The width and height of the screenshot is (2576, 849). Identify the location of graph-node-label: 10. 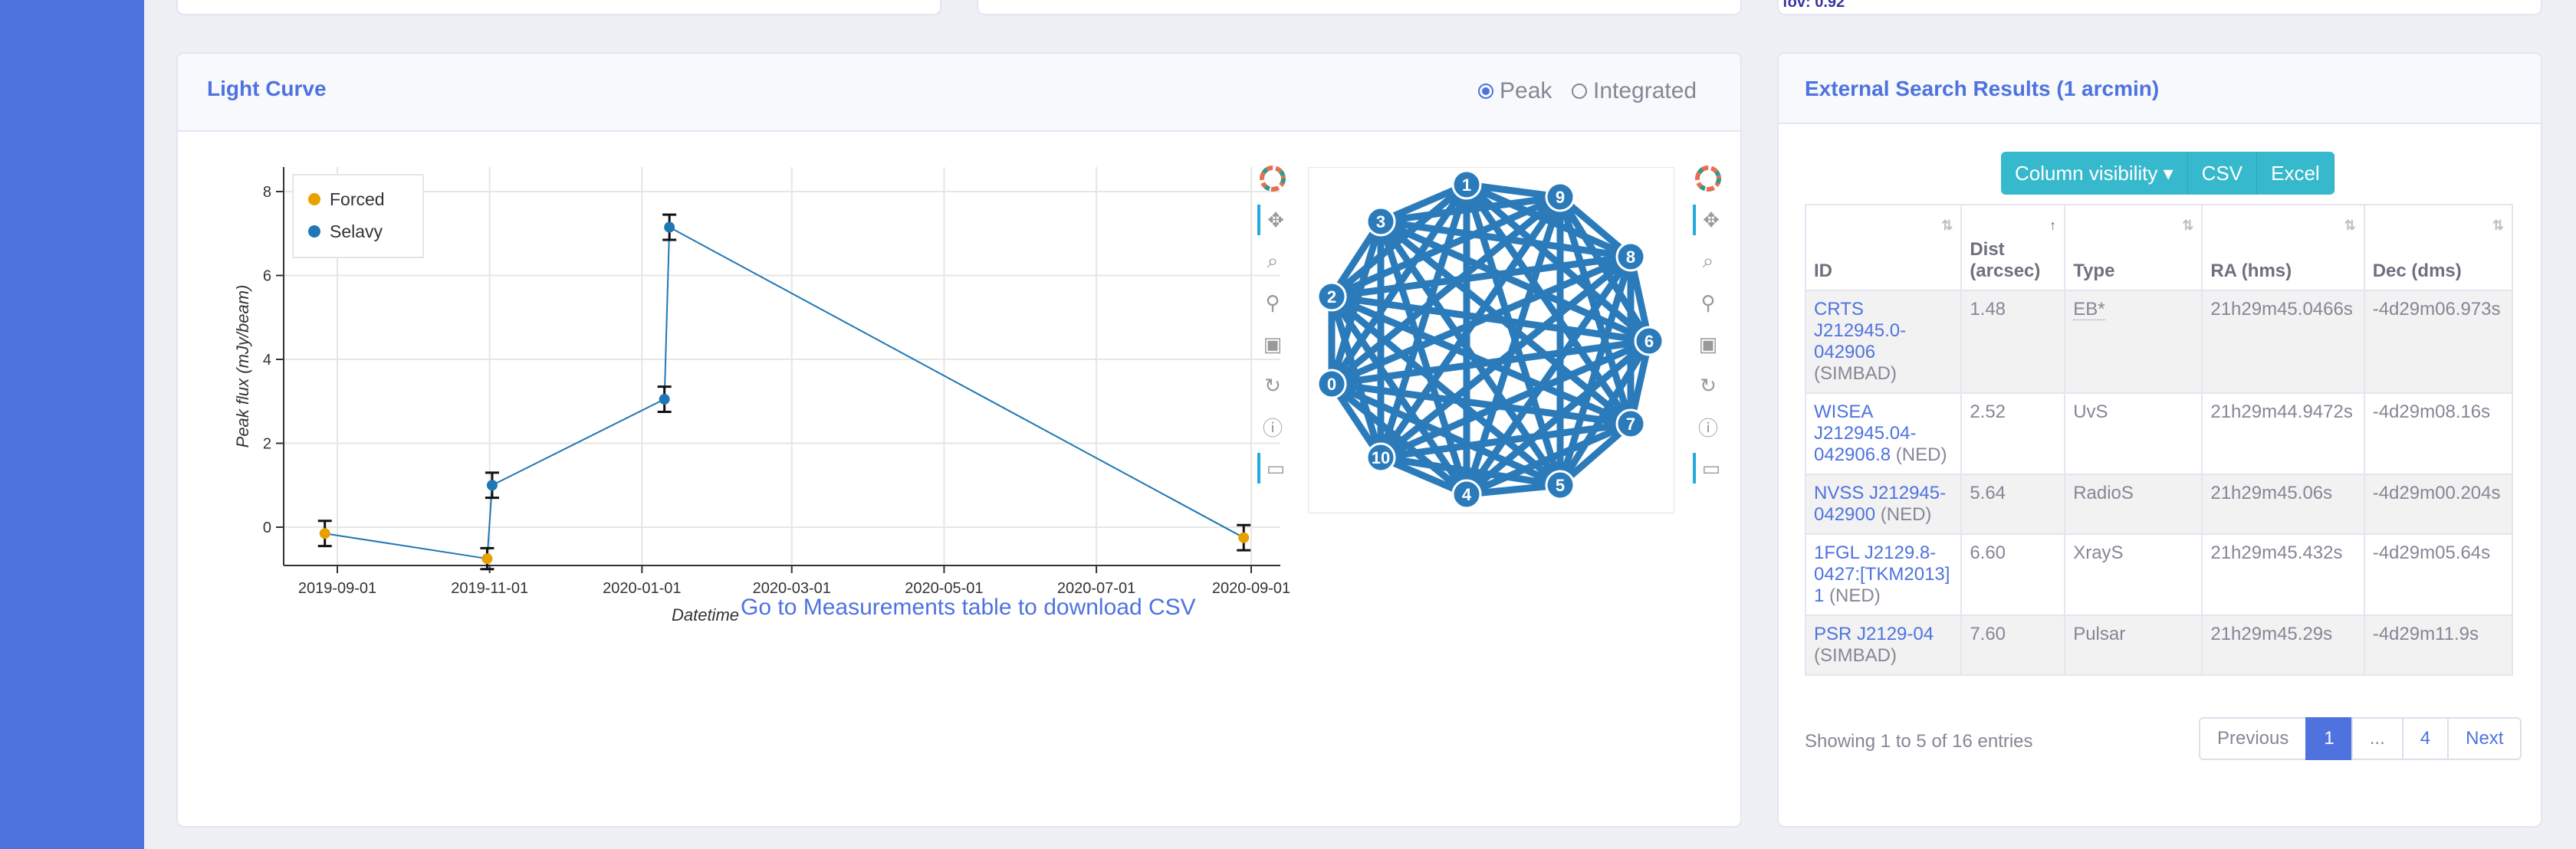
(1381, 457).